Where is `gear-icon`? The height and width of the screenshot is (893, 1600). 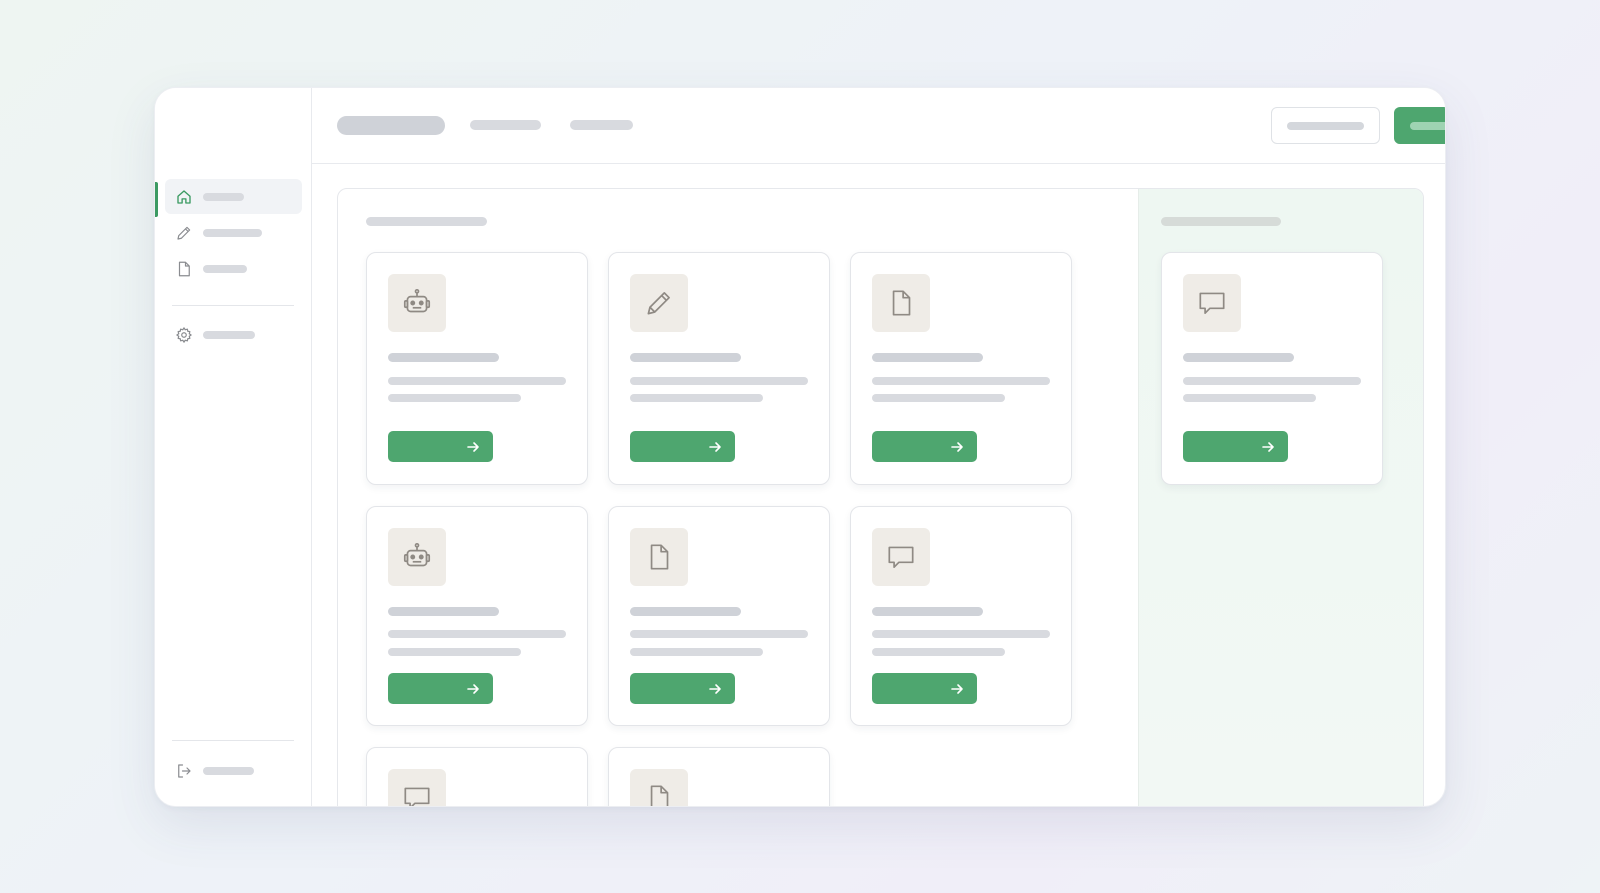
gear-icon is located at coordinates (184, 335).